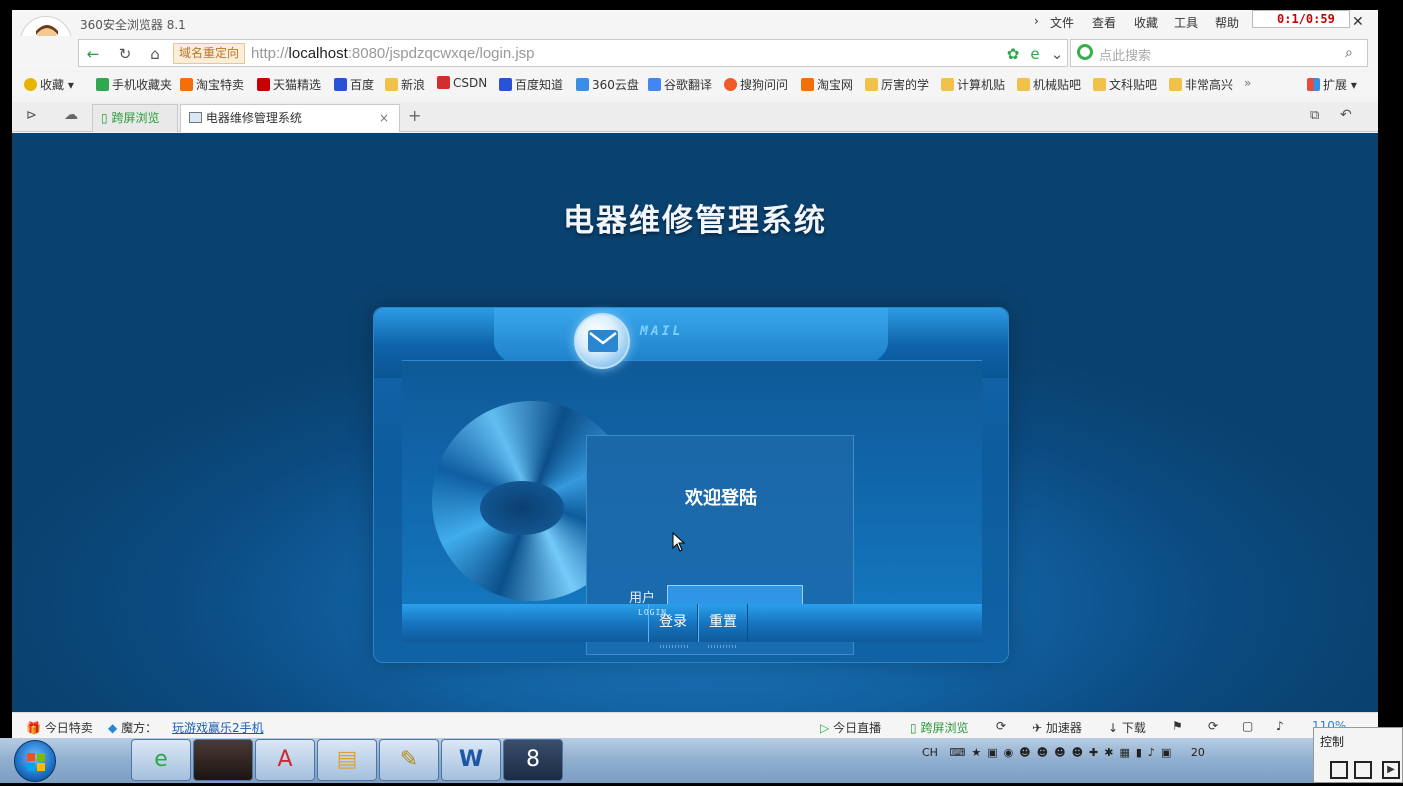  What do you see at coordinates (93, 54) in the screenshot?
I see `back-arrow-icon: ←` at bounding box center [93, 54].